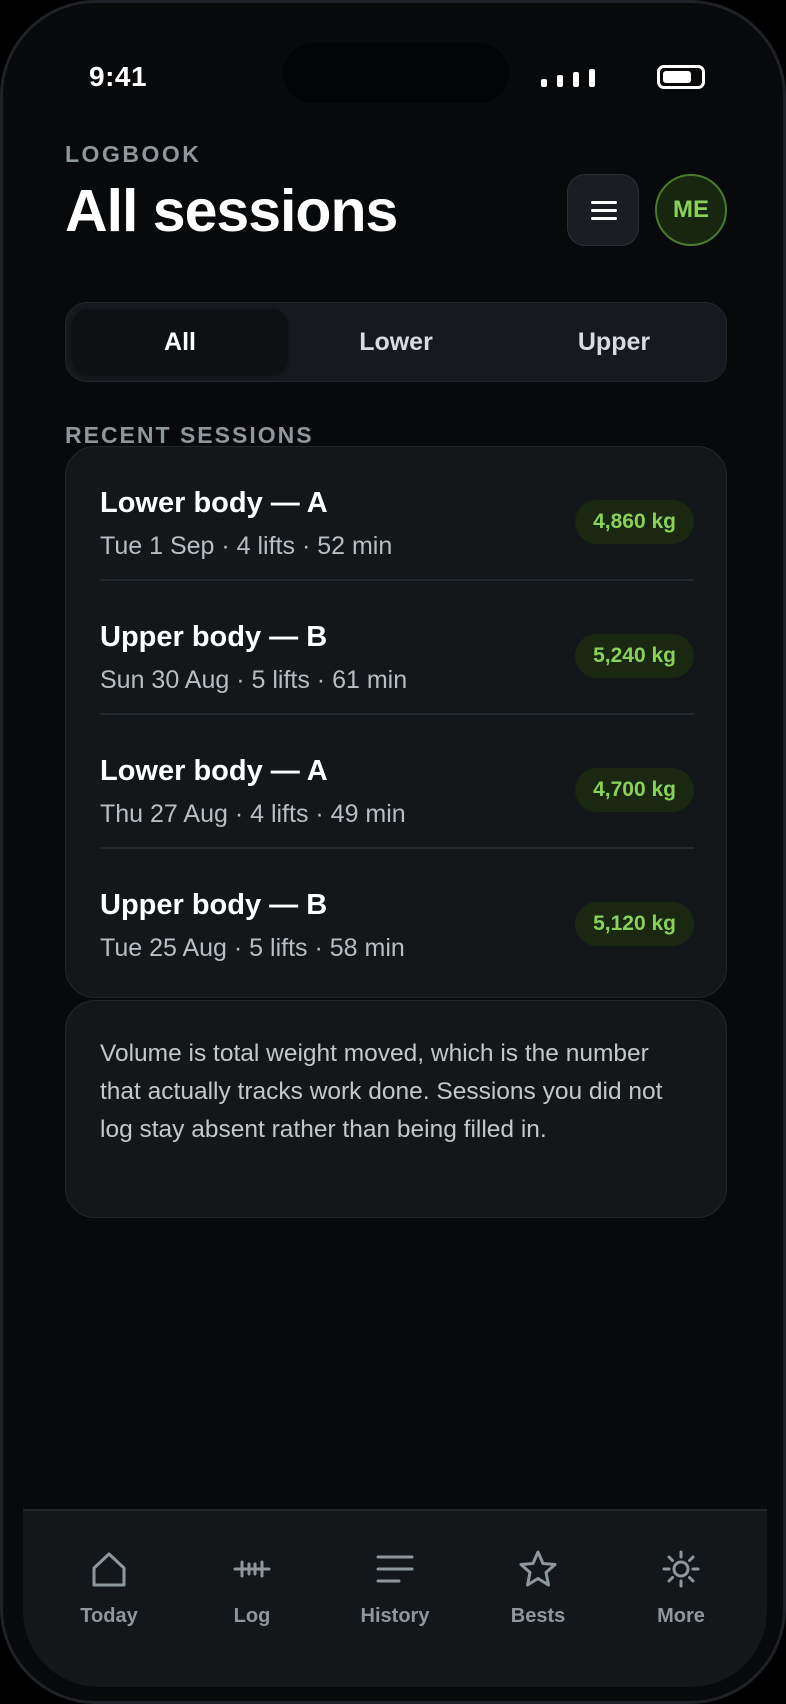 The height and width of the screenshot is (1704, 786). I want to click on star-icon, so click(538, 1568).